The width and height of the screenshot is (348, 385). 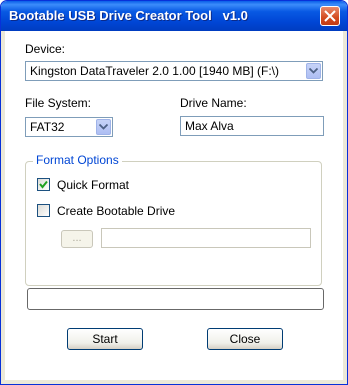 What do you see at coordinates (209, 126) in the screenshot?
I see `drive-name-value: Max Alva` at bounding box center [209, 126].